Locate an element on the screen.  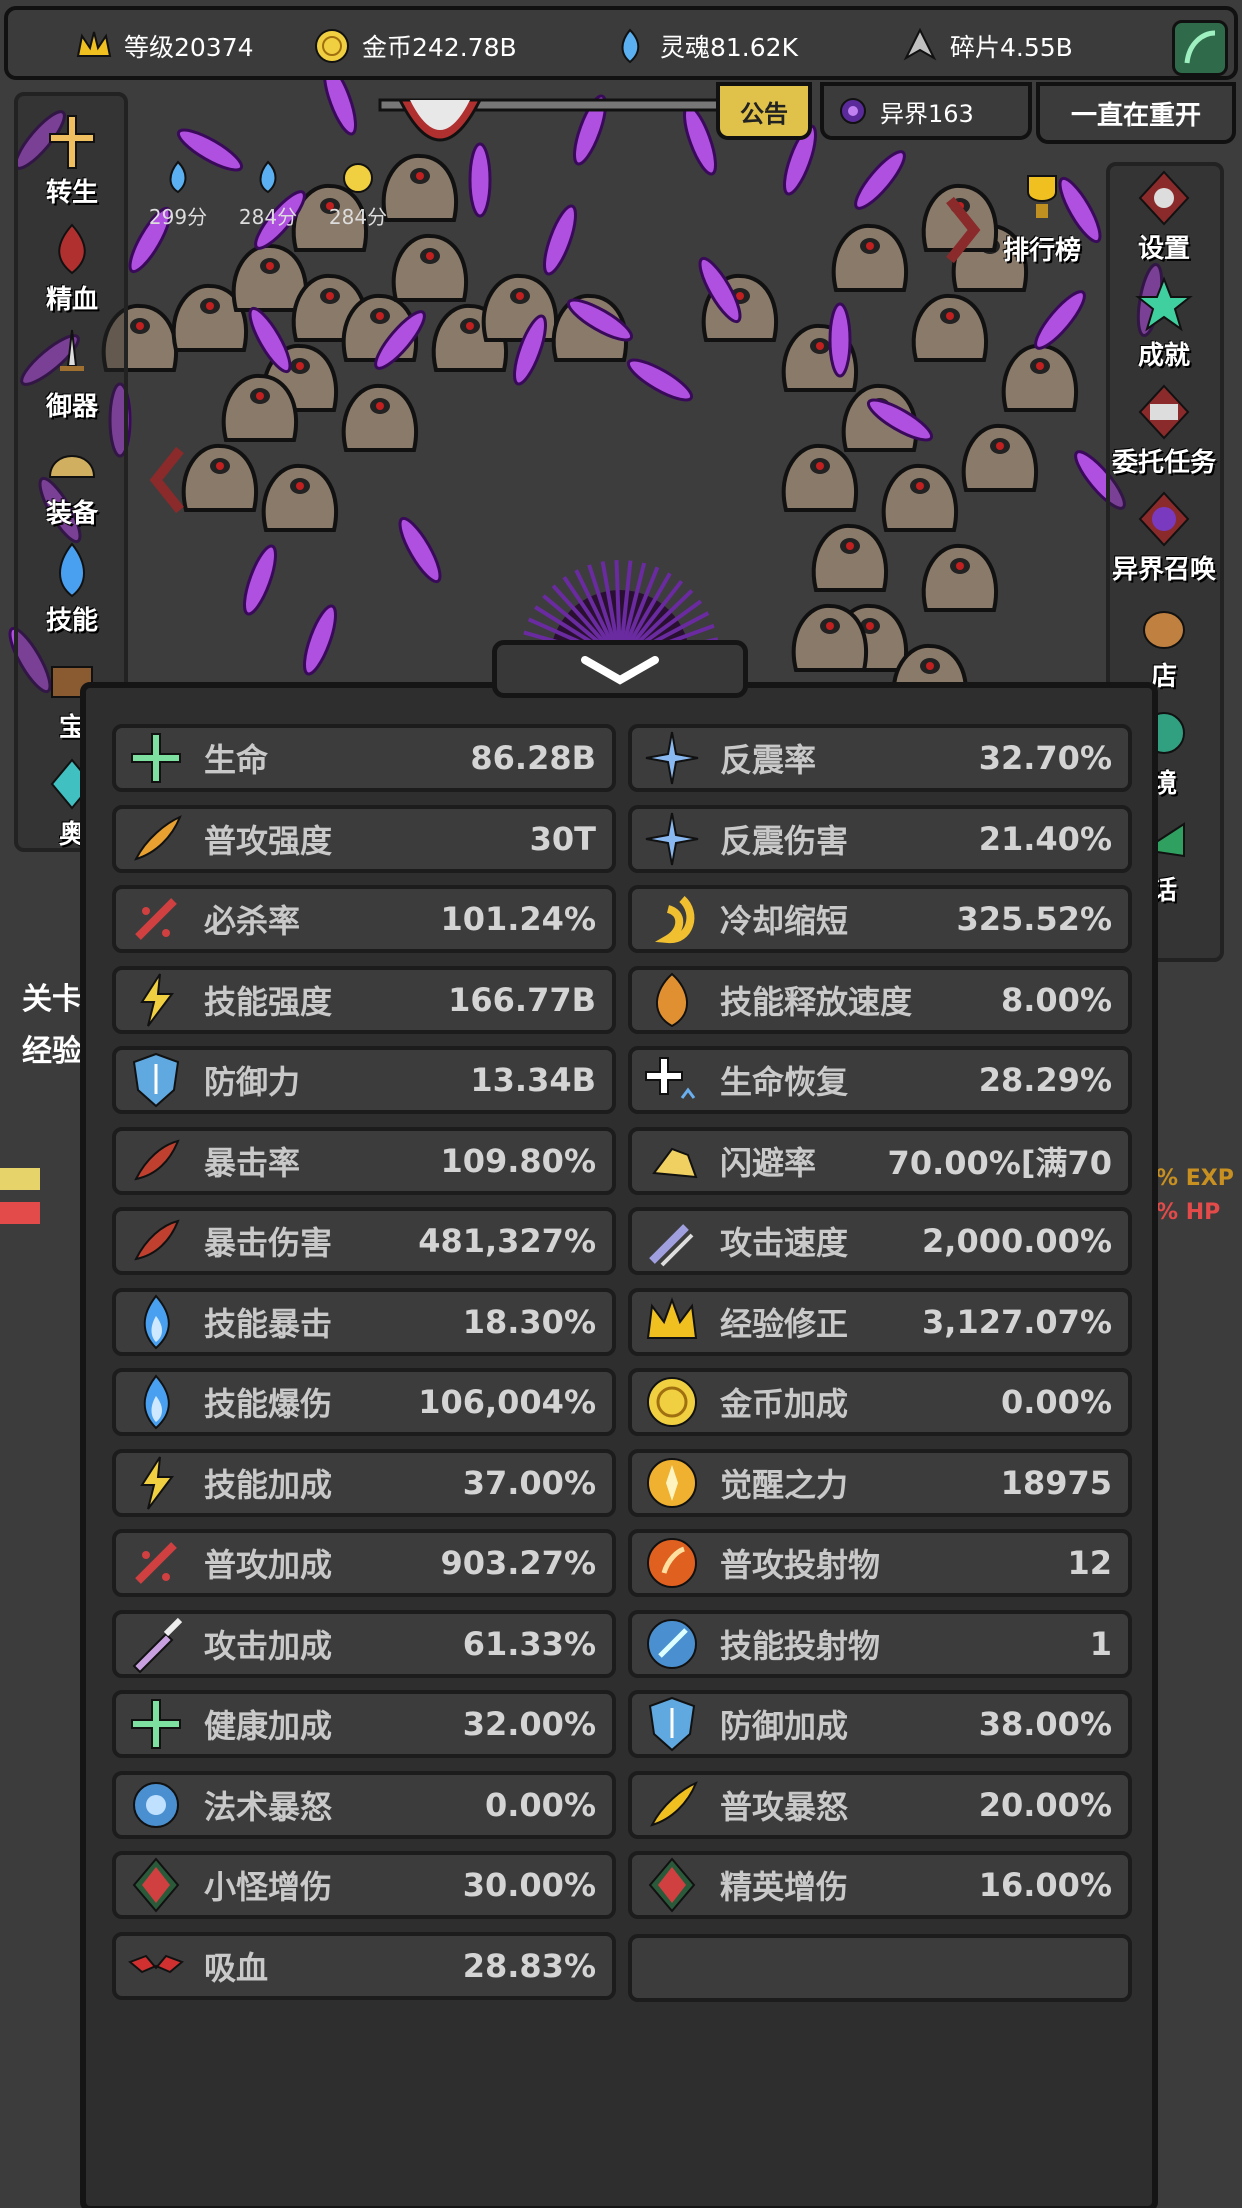
stat-value: 2,000.00% is located at coordinates (1017, 1241).